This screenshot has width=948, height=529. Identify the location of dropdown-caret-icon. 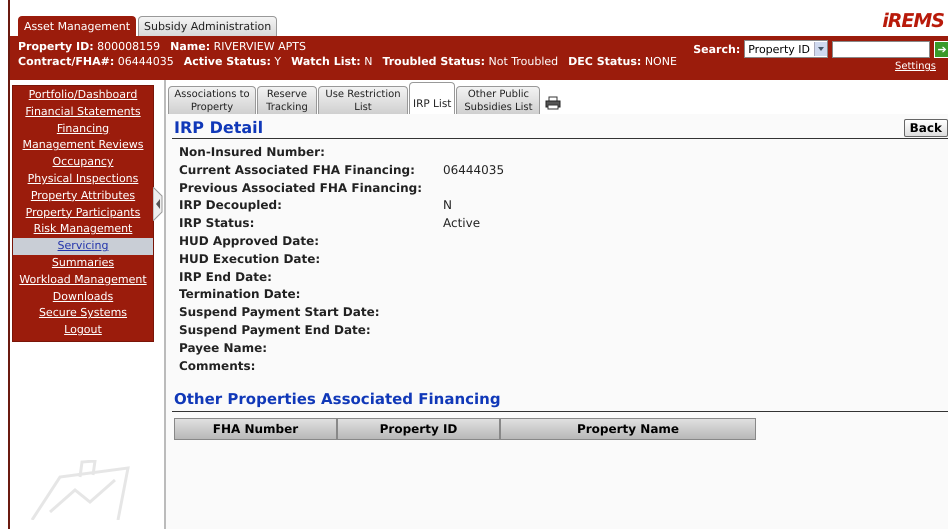
(820, 49).